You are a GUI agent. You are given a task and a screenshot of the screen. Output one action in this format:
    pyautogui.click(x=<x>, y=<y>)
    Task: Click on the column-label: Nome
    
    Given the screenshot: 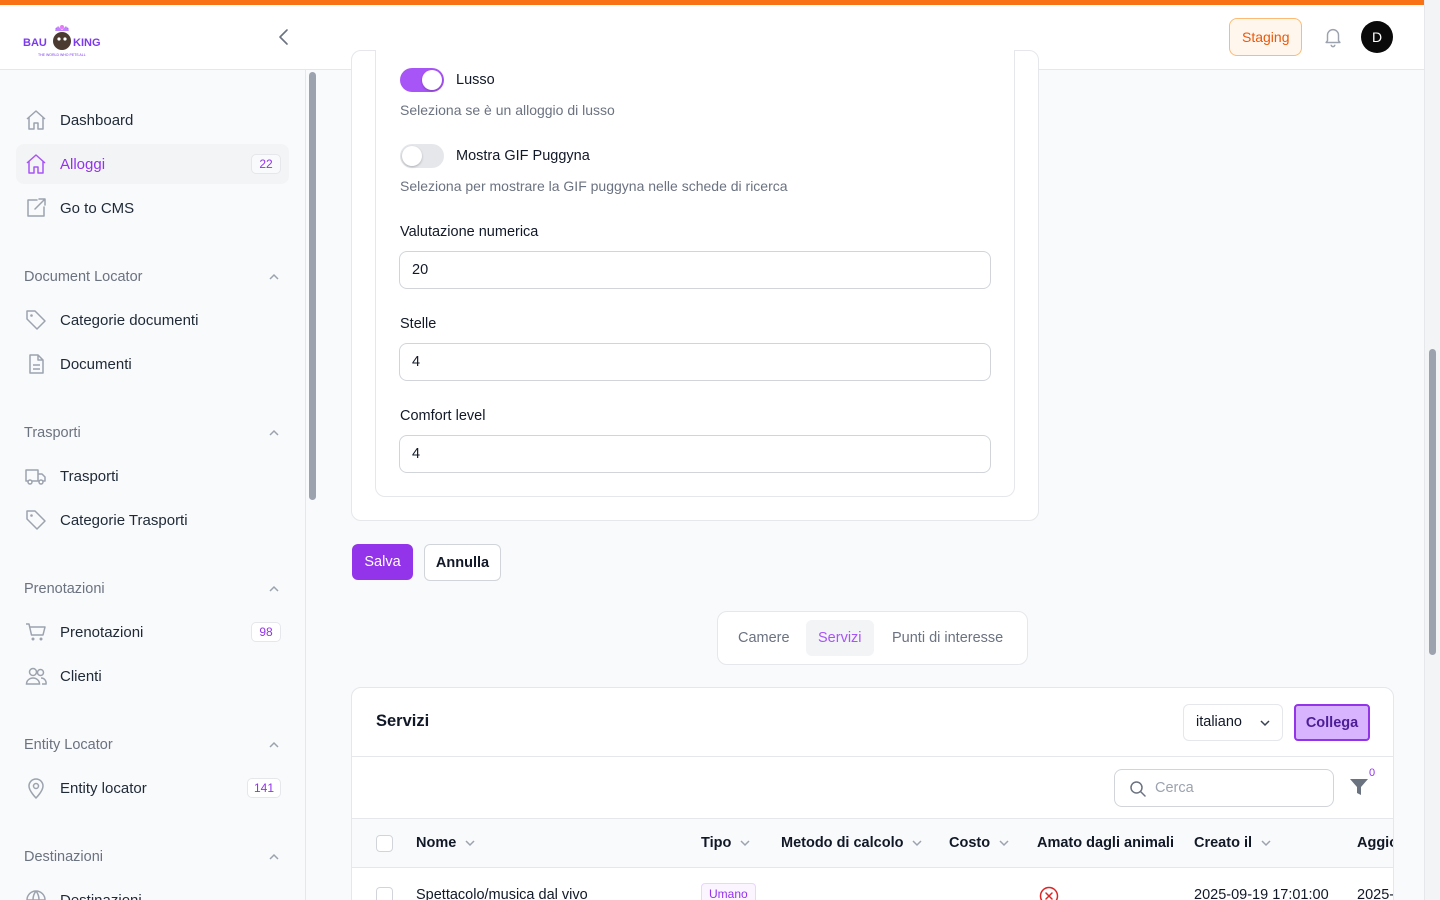 What is the action you would take?
    pyautogui.click(x=436, y=843)
    